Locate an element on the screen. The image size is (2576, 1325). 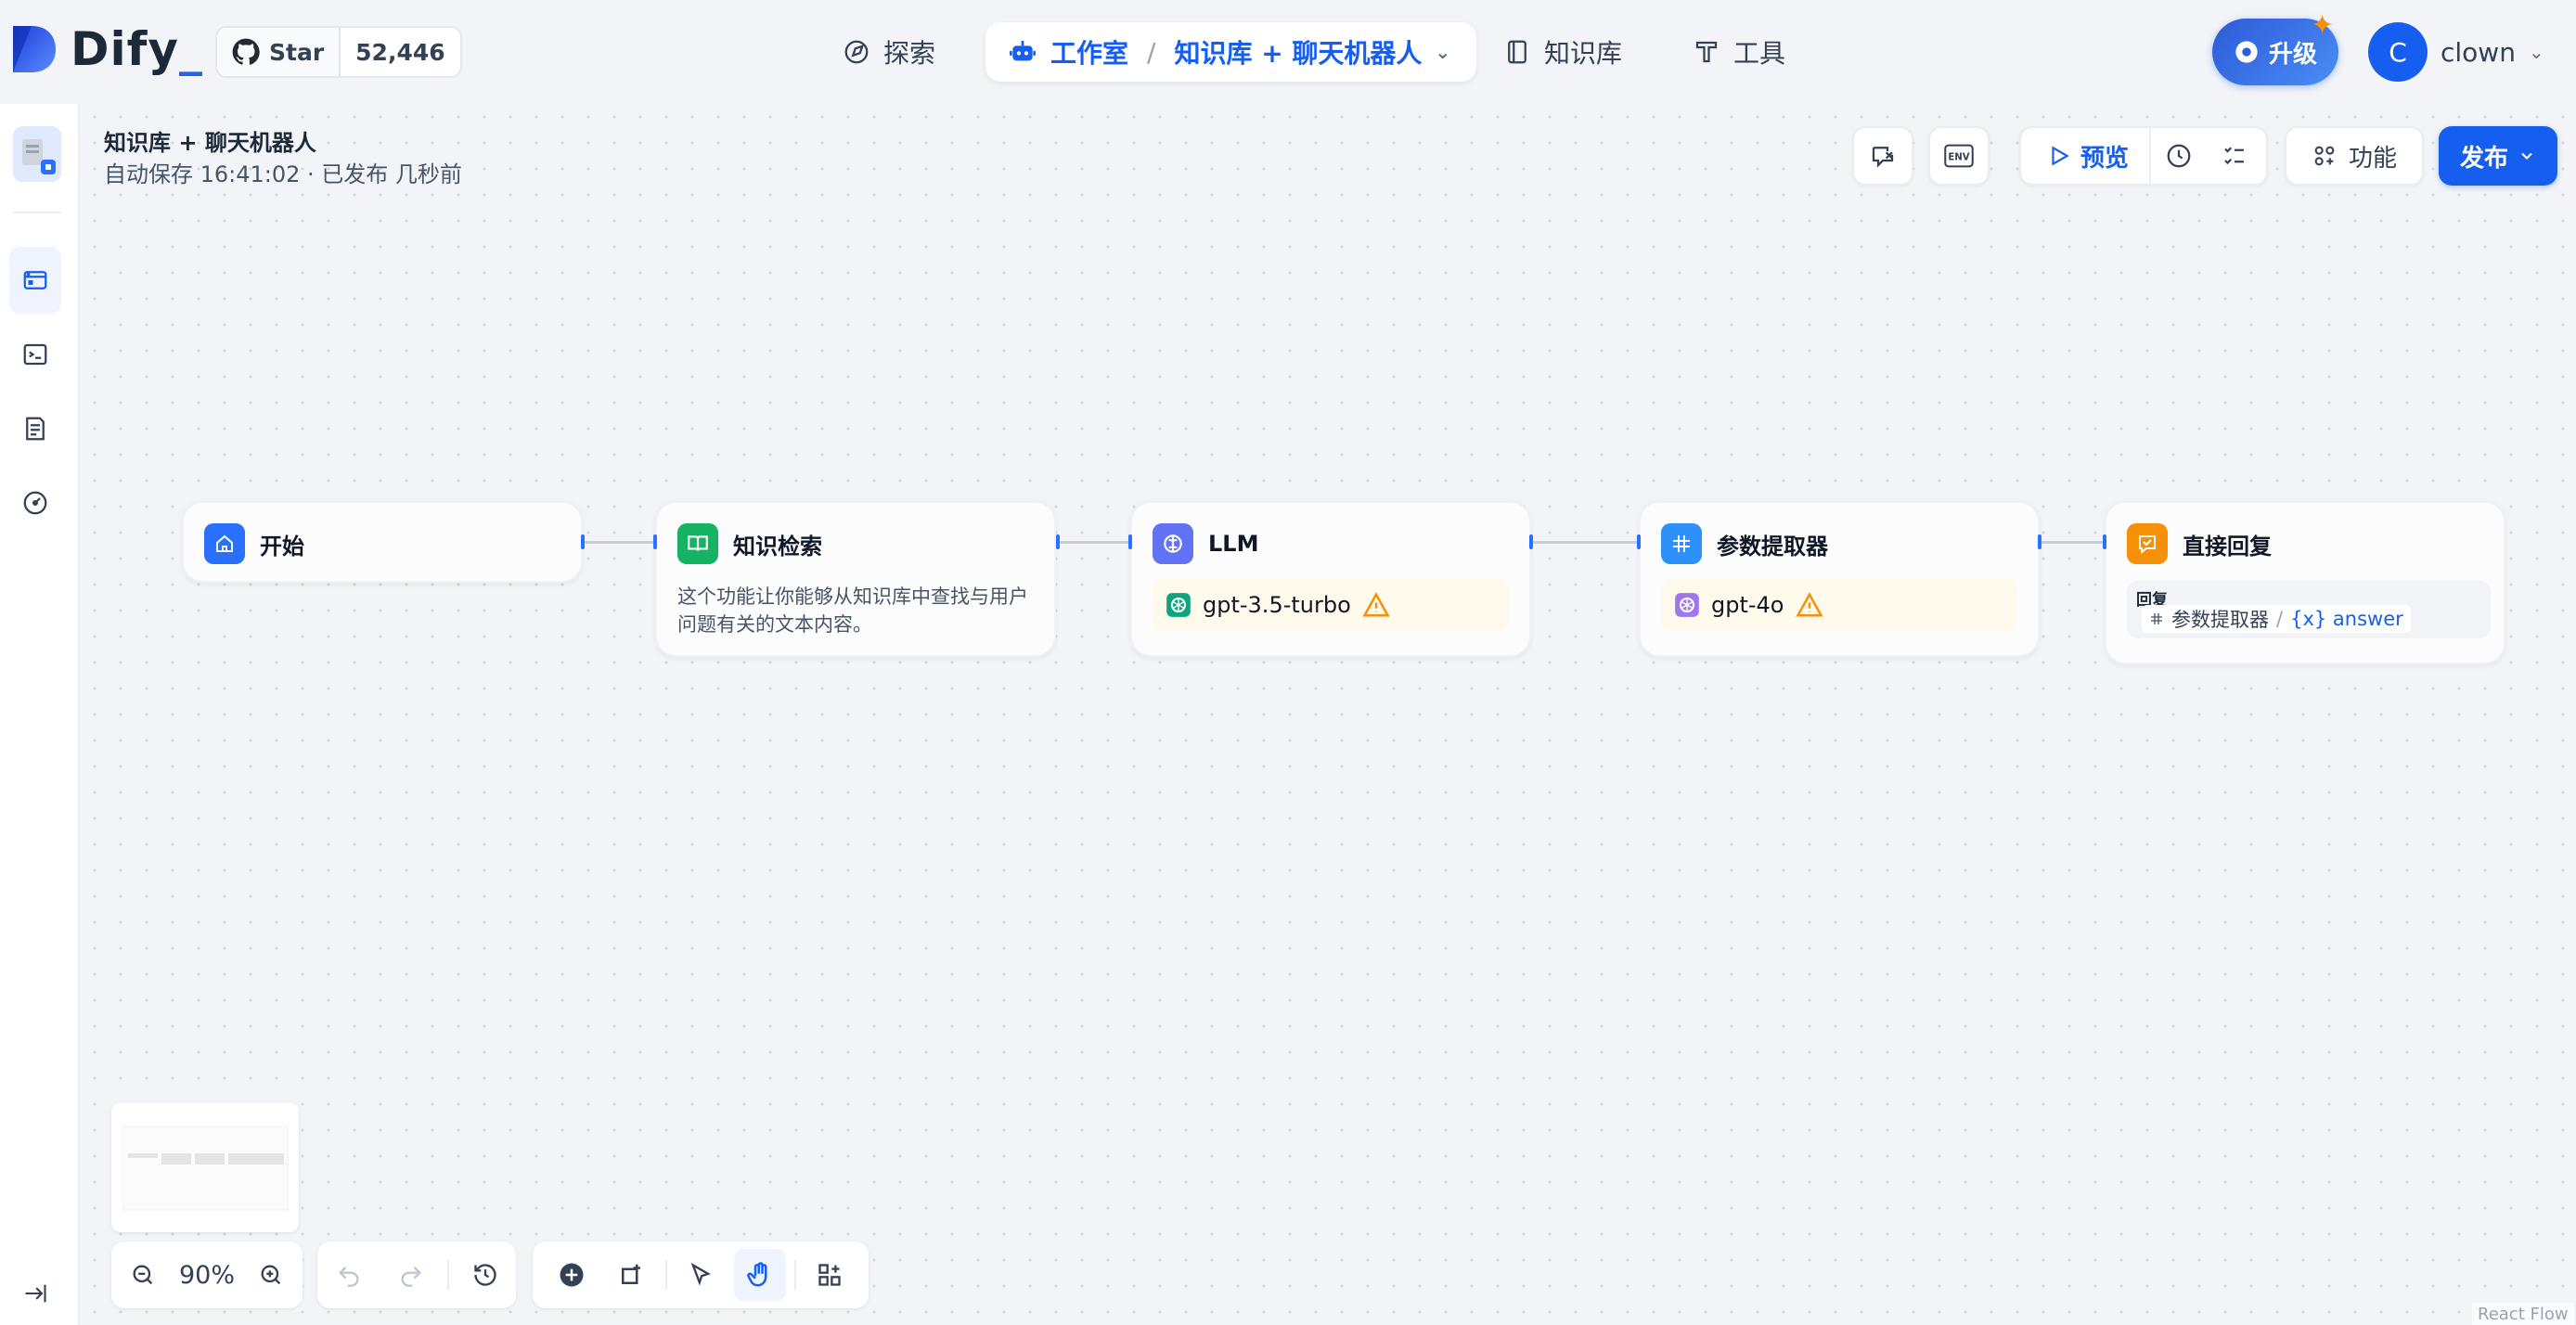
checklist-icon is located at coordinates (2234, 156).